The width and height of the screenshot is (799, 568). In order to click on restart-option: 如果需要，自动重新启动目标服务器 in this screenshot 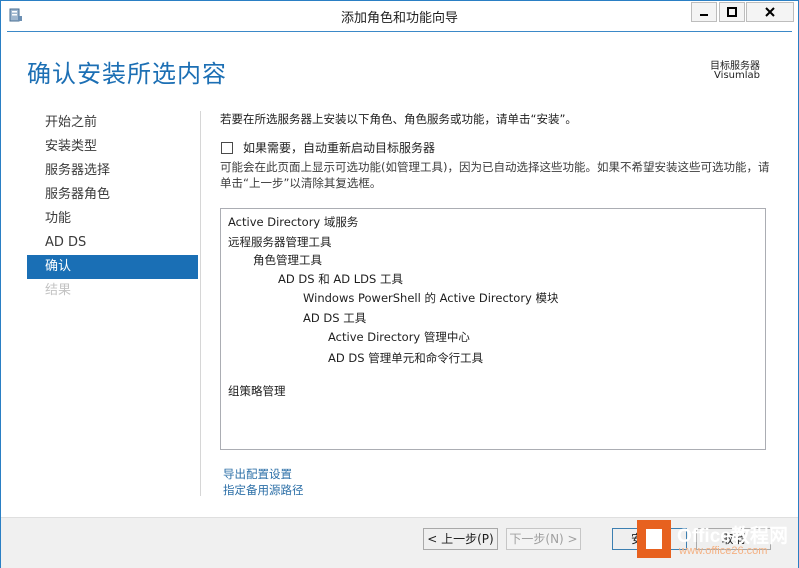, I will do `click(328, 147)`.